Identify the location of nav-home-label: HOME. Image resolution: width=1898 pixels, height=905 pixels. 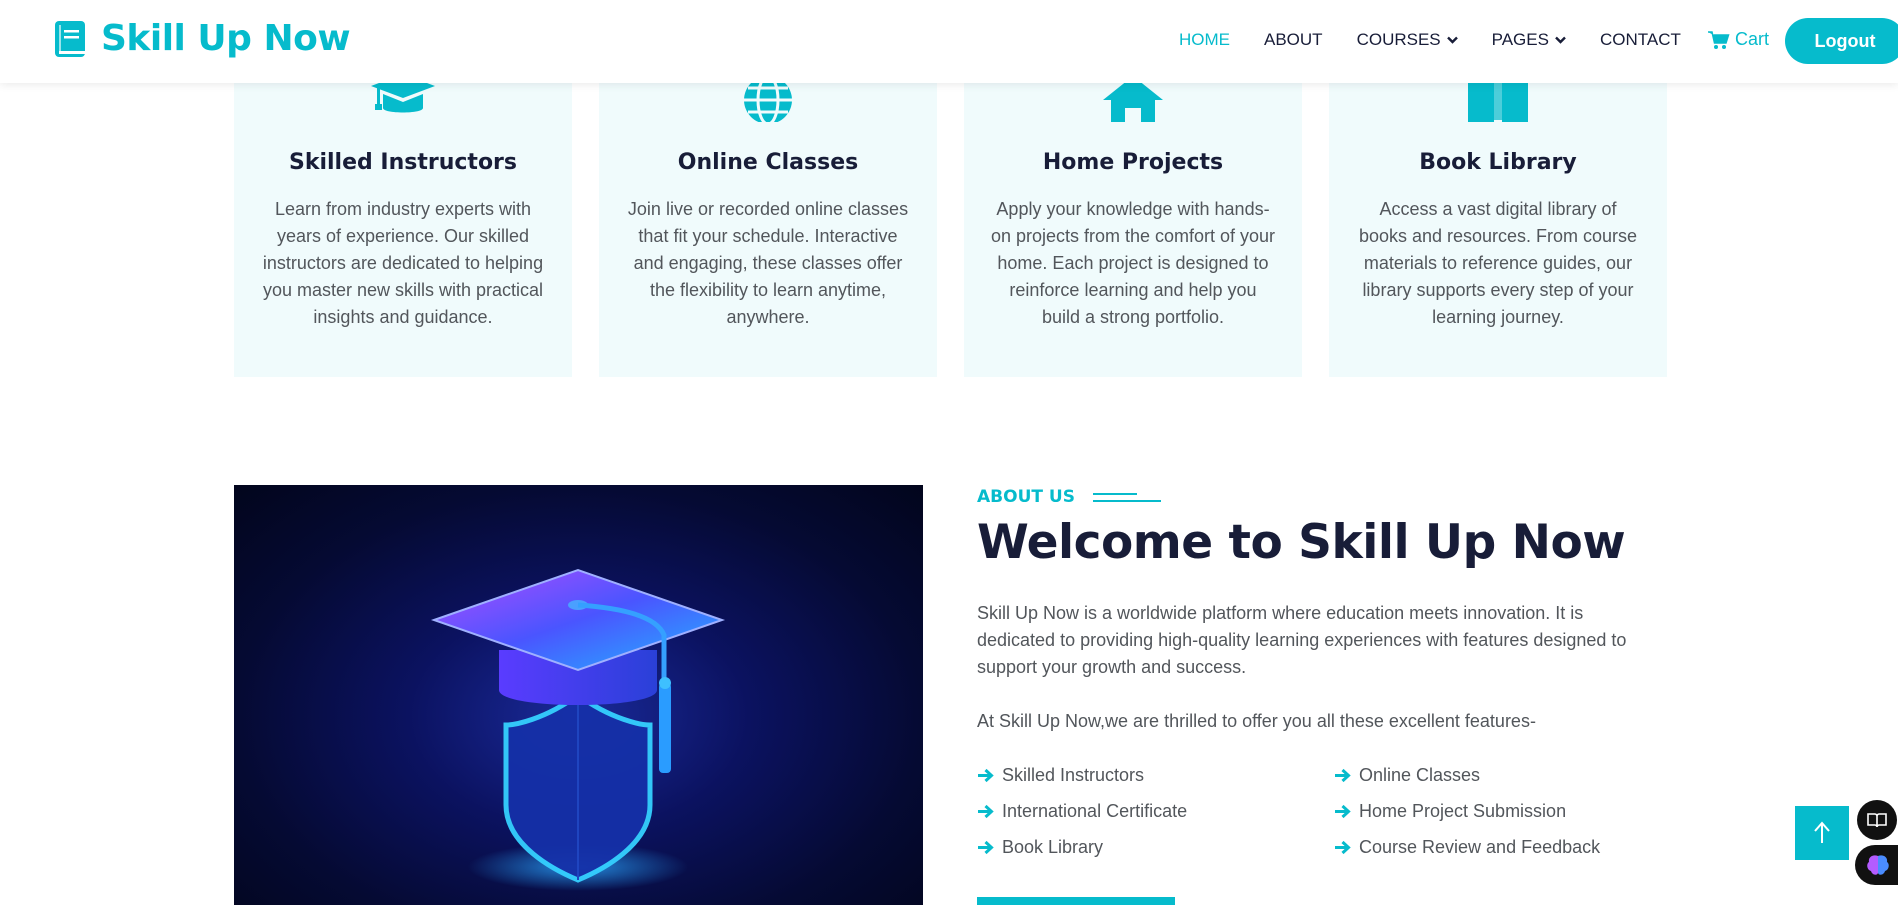
(1204, 39).